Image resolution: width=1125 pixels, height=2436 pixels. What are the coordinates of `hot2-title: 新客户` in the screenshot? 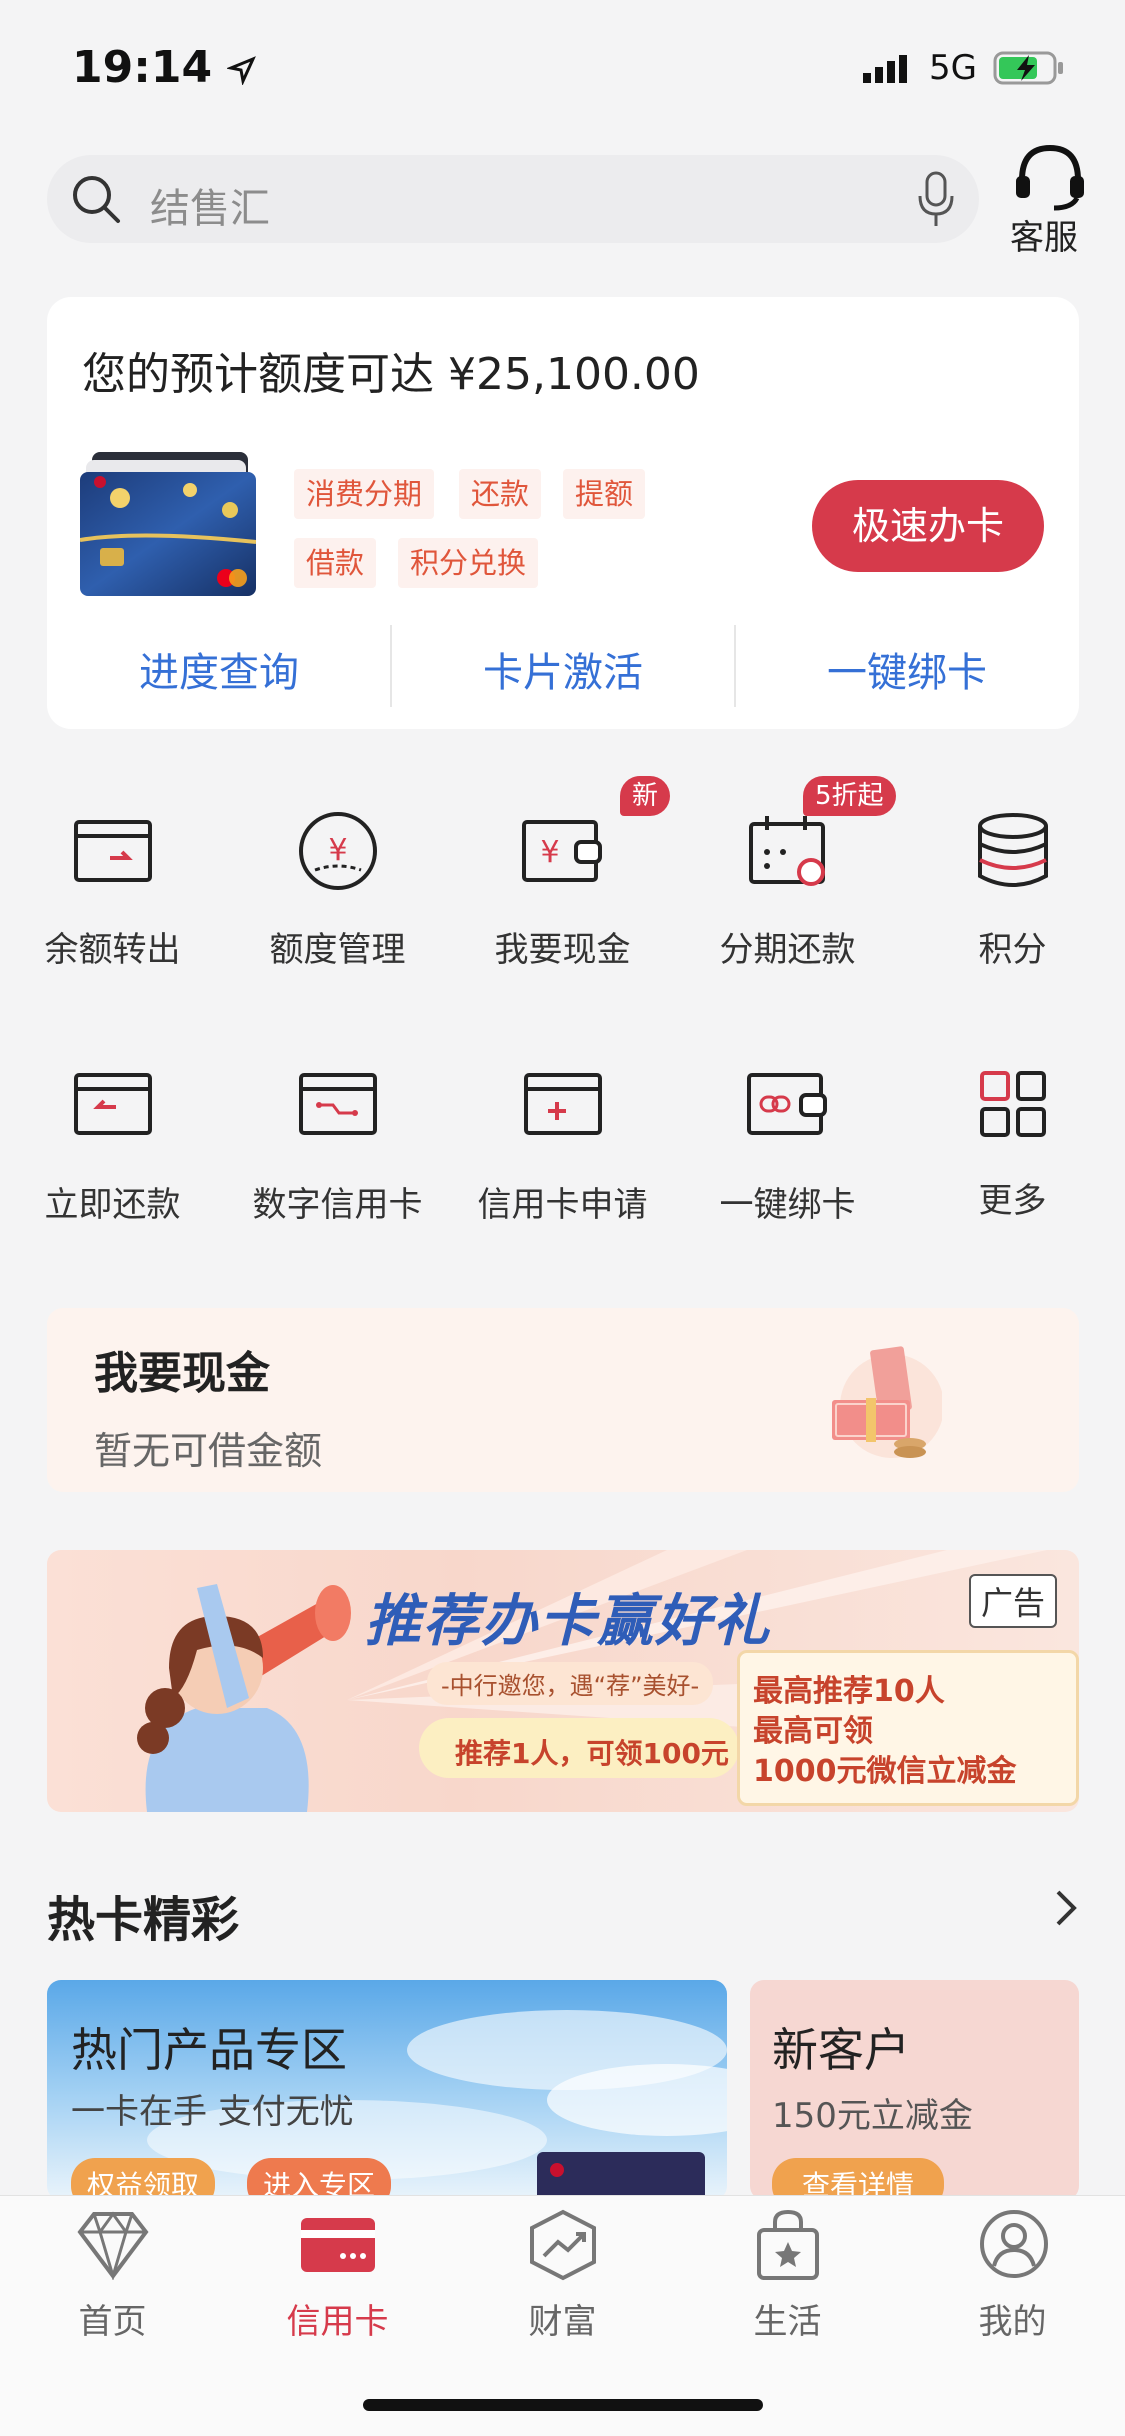 It's located at (841, 2050).